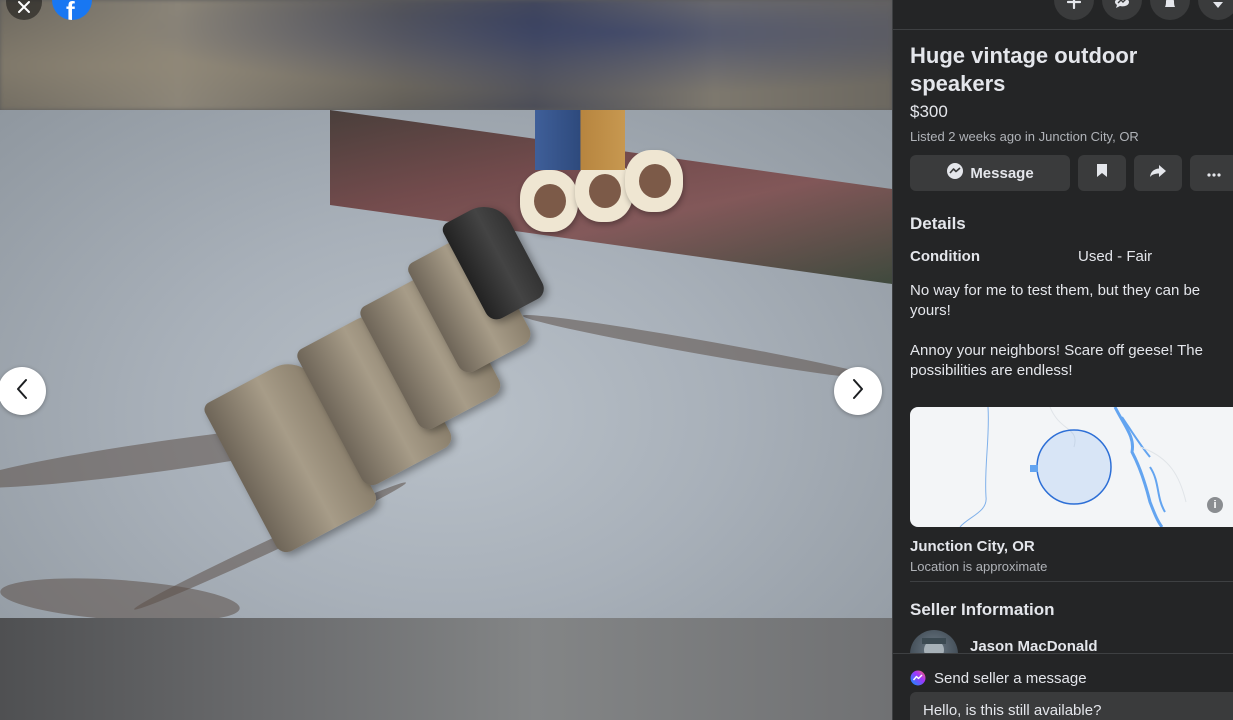 Image resolution: width=1233 pixels, height=720 pixels. What do you see at coordinates (1218, 7) in the screenshot?
I see `caret-down-icon` at bounding box center [1218, 7].